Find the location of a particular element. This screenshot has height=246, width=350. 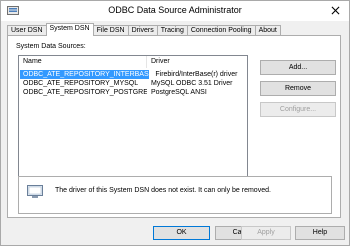

dsn-name: ODBC_ATE_REPOSITORY_MYSQL is located at coordinates (81, 83).